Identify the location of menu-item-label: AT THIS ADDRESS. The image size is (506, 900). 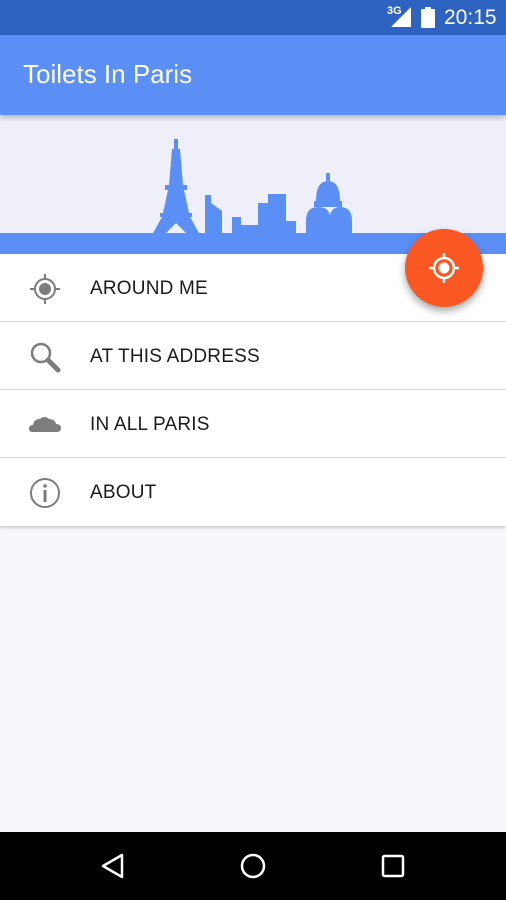
(175, 356).